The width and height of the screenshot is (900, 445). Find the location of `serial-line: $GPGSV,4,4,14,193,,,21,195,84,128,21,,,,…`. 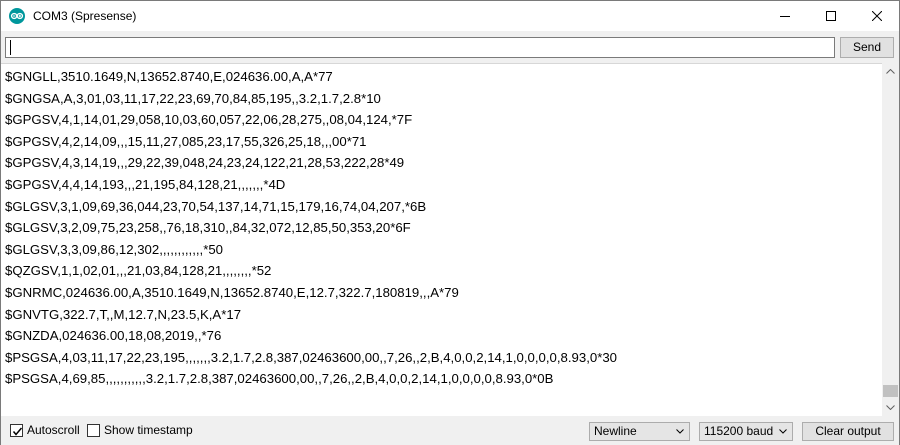

serial-line: $GPGSV,4,4,14,193,,,21,195,84,128,21,,,,… is located at coordinates (145, 184).